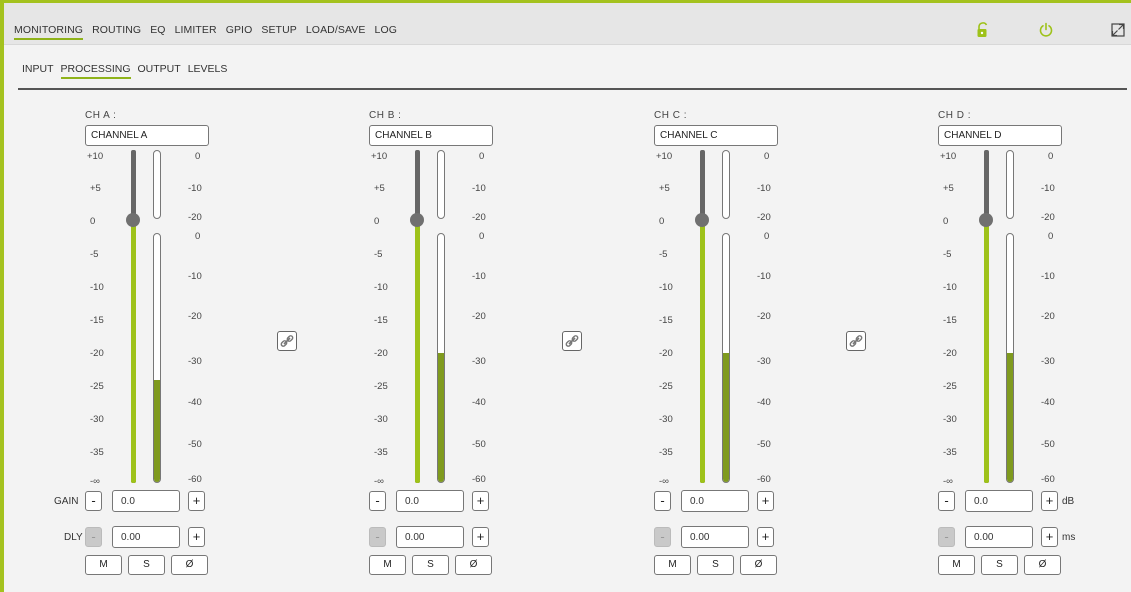 This screenshot has height=592, width=1131. I want to click on channel-name-field: CHANNEL D, so click(1000, 135).